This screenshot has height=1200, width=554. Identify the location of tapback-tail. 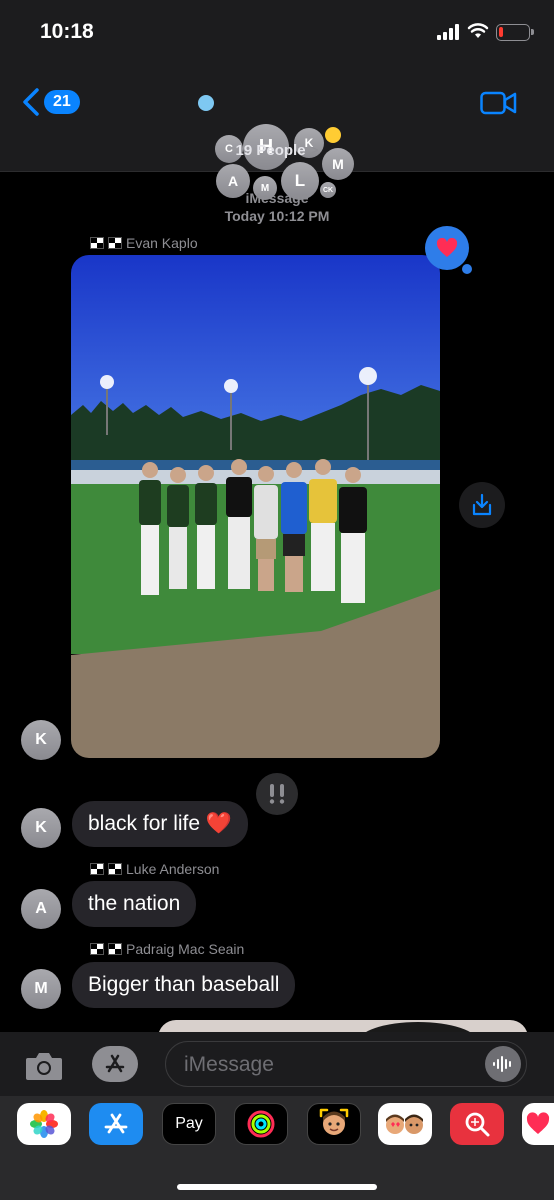
(467, 269).